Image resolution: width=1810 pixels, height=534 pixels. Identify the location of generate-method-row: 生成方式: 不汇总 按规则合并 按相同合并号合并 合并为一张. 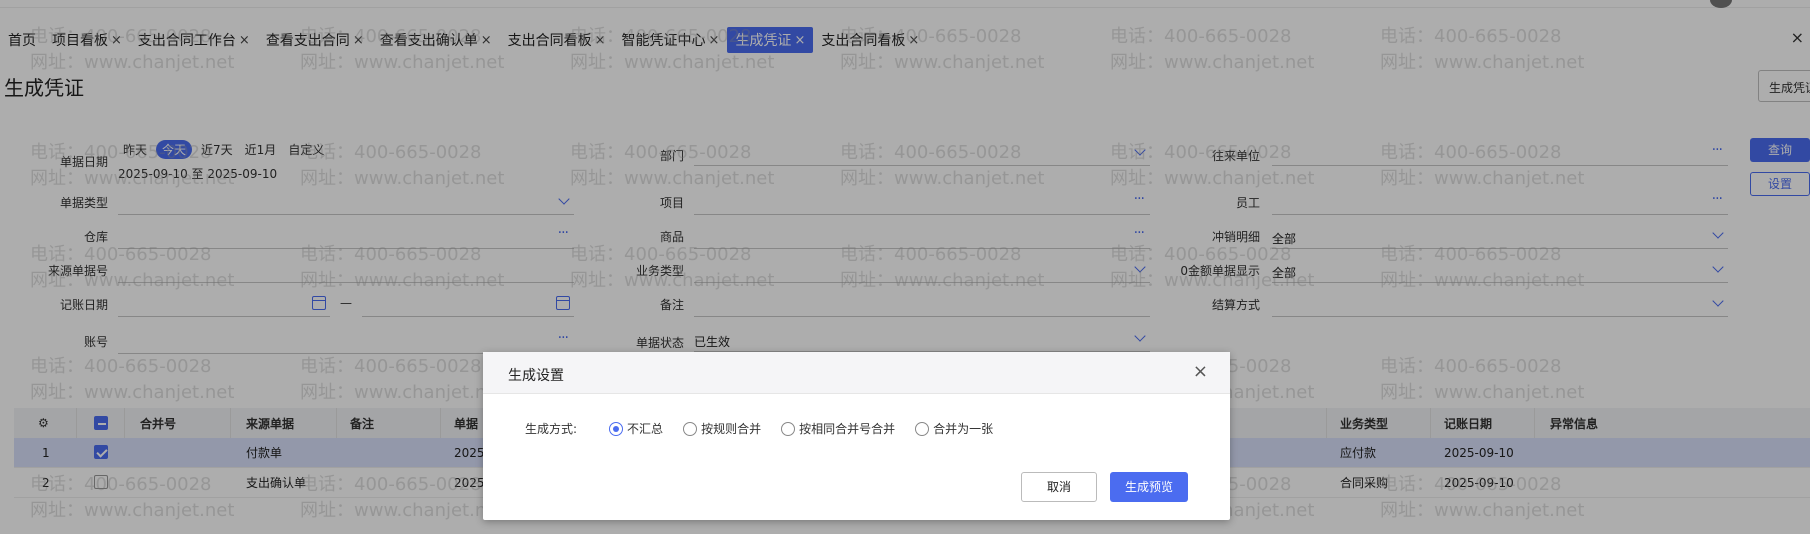
(769, 428).